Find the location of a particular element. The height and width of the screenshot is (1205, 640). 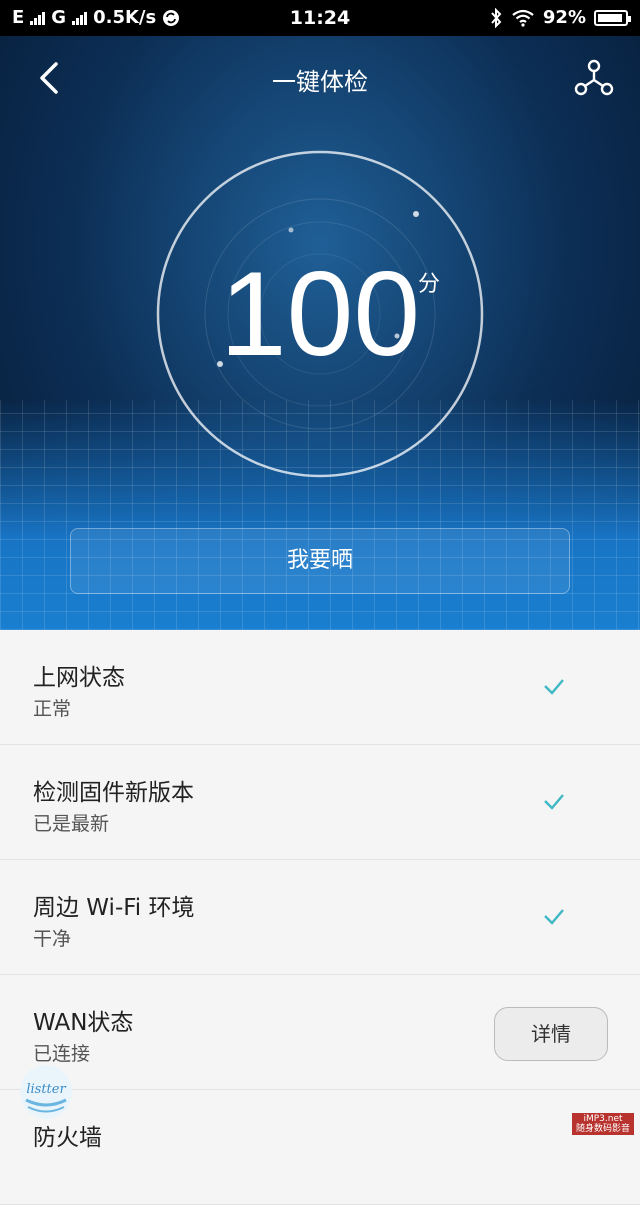

check-item-firewall: 防火墙 is located at coordinates (320, 1147).